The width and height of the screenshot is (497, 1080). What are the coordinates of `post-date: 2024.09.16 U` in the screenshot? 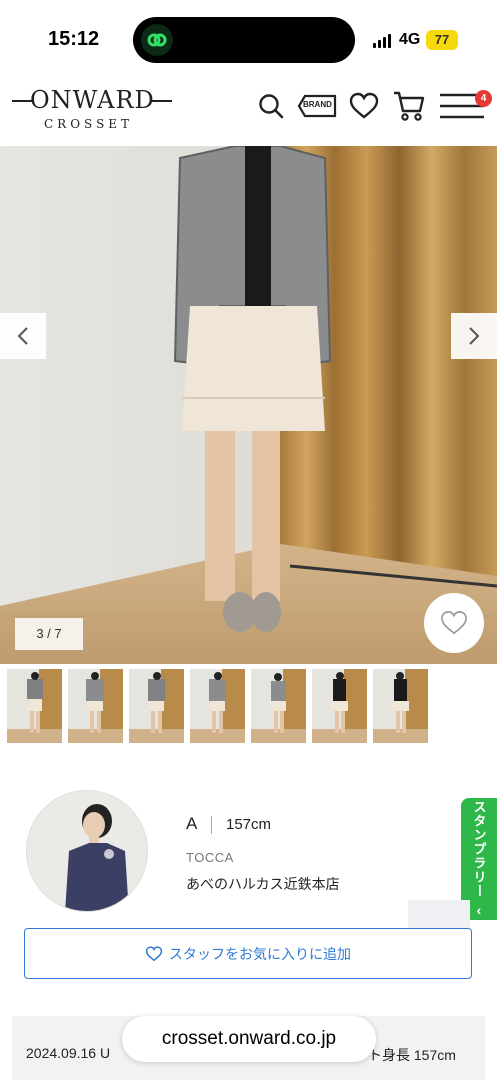 It's located at (68, 1053).